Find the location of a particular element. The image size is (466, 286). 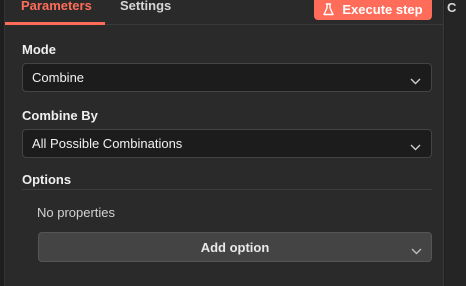

execute-step-button: Execute step is located at coordinates (373, 10).